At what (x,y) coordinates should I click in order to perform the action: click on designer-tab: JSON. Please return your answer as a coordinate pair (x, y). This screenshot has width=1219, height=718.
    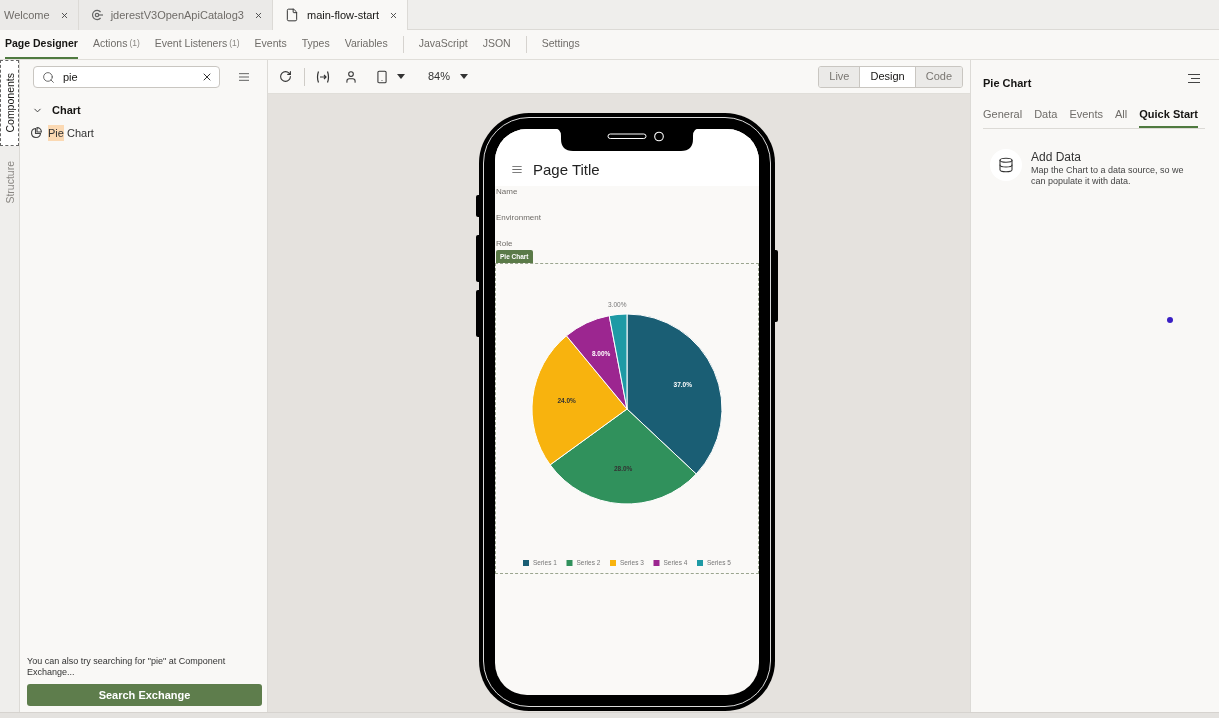
    Looking at the image, I should click on (496, 44).